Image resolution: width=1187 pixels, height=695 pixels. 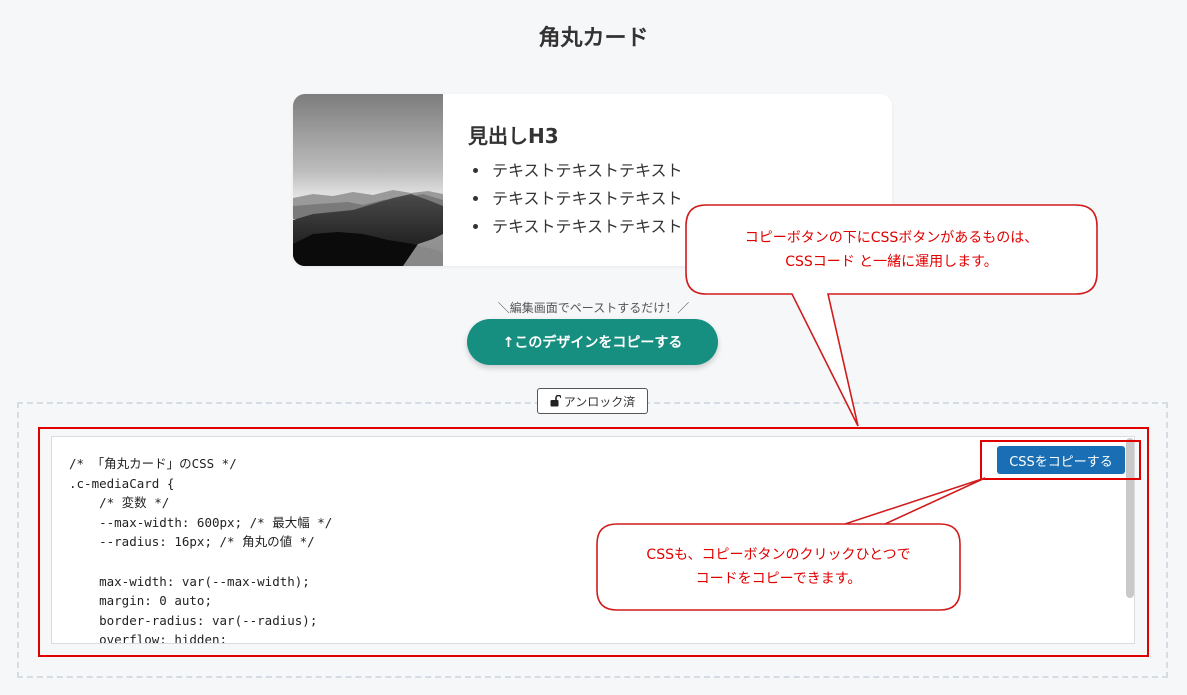 What do you see at coordinates (193, 620) in the screenshot?
I see `code-line: border-radius: var(--radius);` at bounding box center [193, 620].